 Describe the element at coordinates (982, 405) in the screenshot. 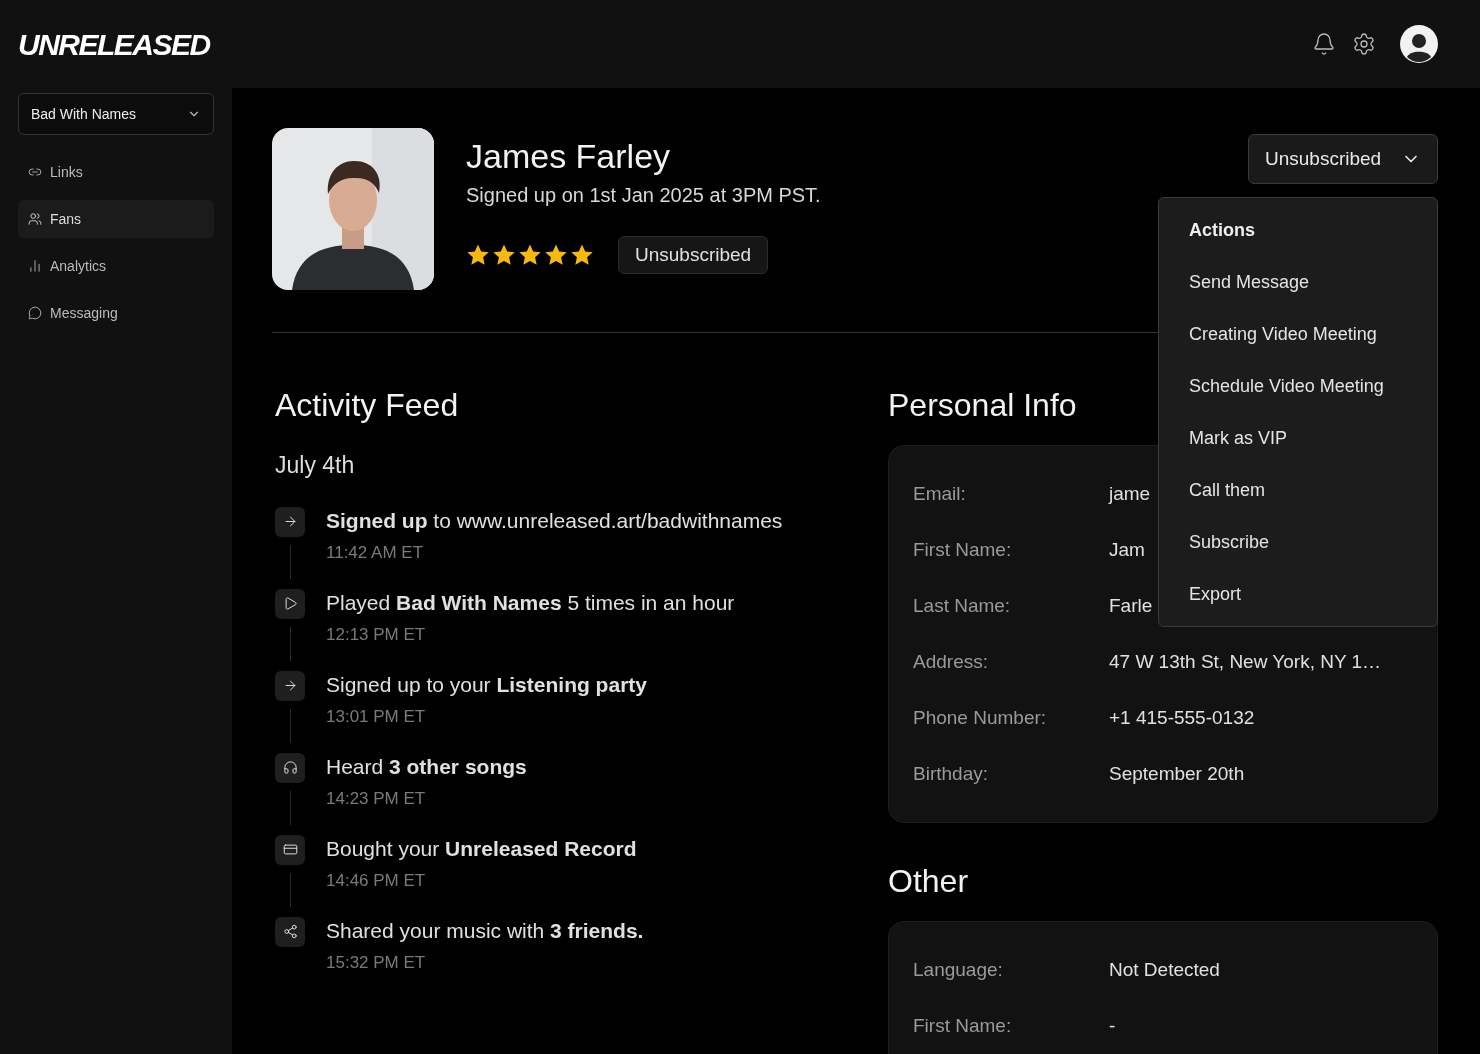

I see `section-title: Personal Info` at that location.